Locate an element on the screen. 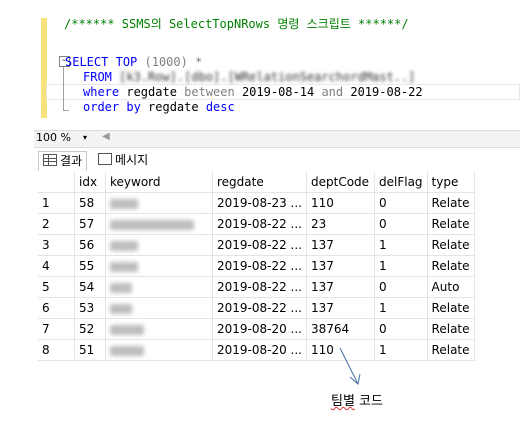 Image resolution: width=520 pixels, height=429 pixels. message-icon is located at coordinates (105, 159).